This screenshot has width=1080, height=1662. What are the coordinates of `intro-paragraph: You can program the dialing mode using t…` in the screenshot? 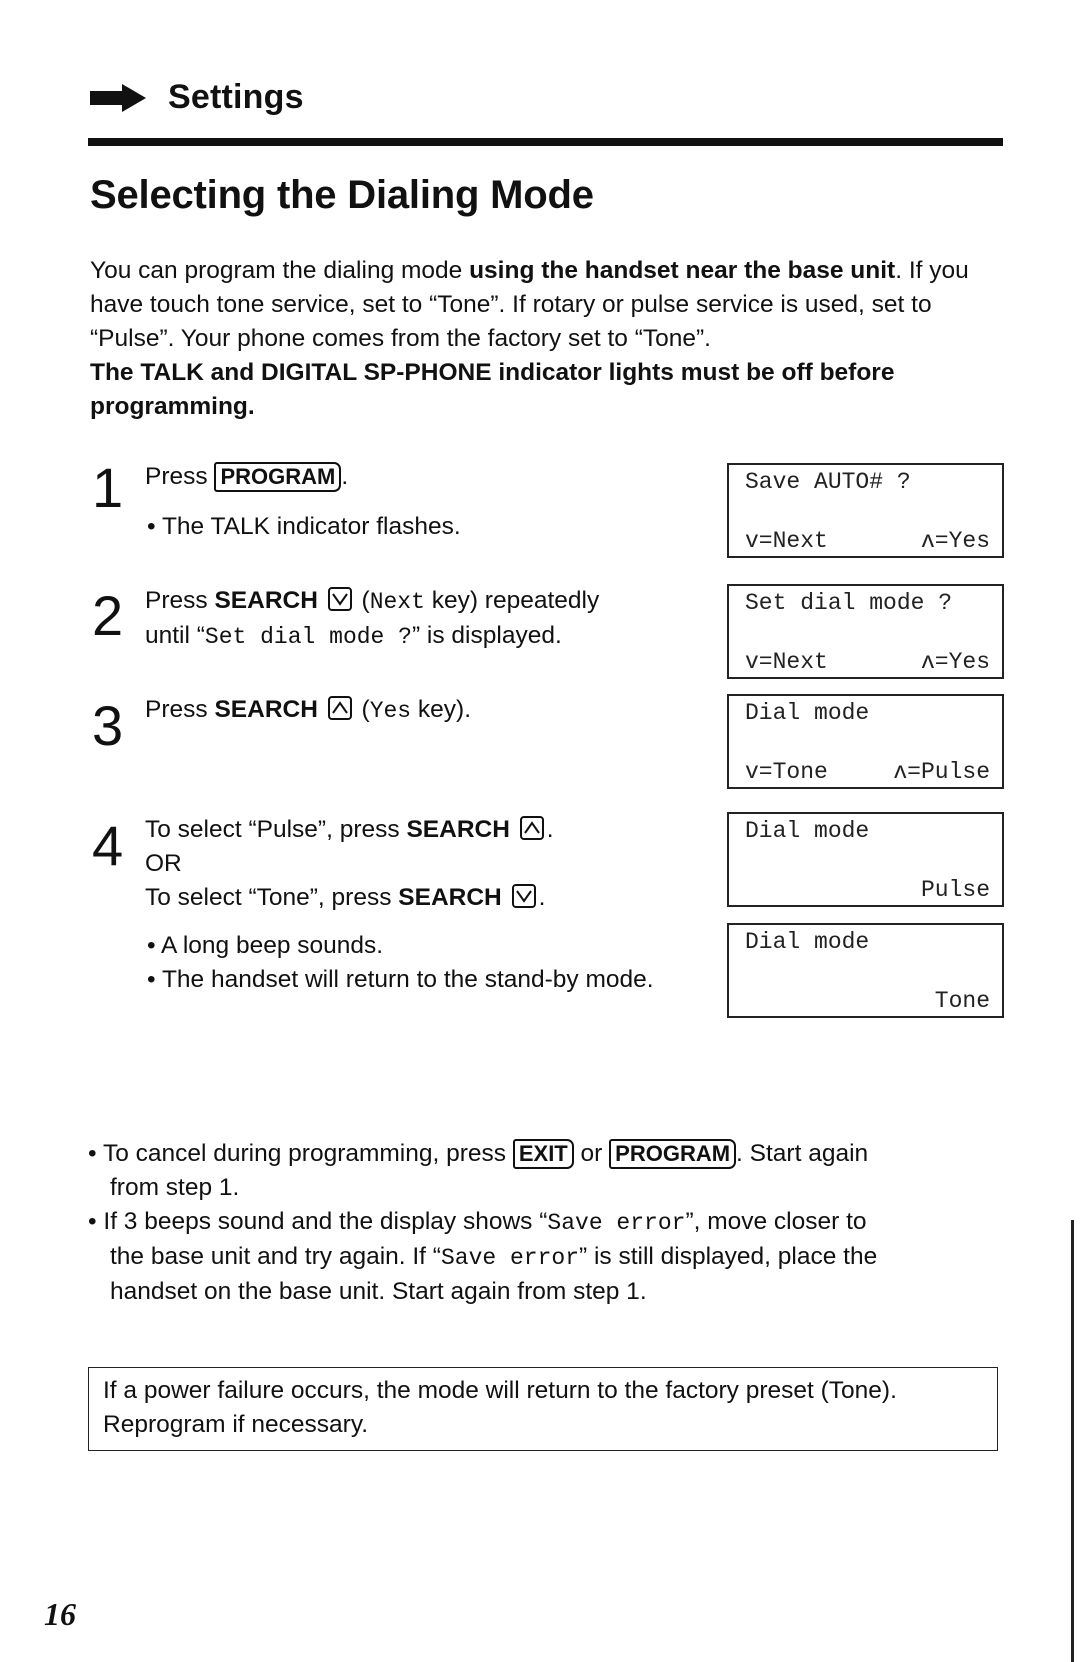 It's located at (550, 339).